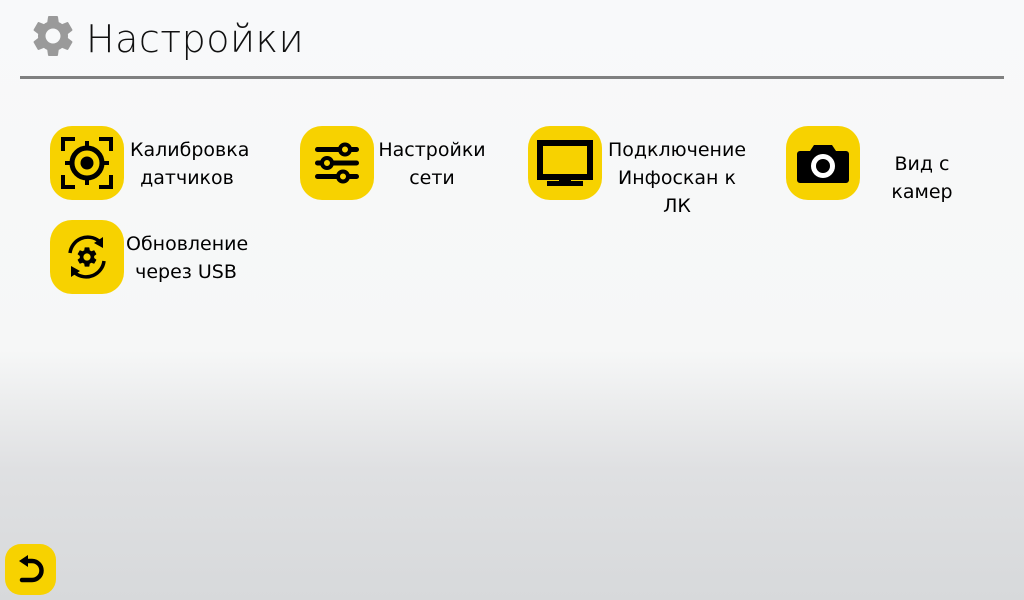  I want to click on back-arrow-icon, so click(31, 568).